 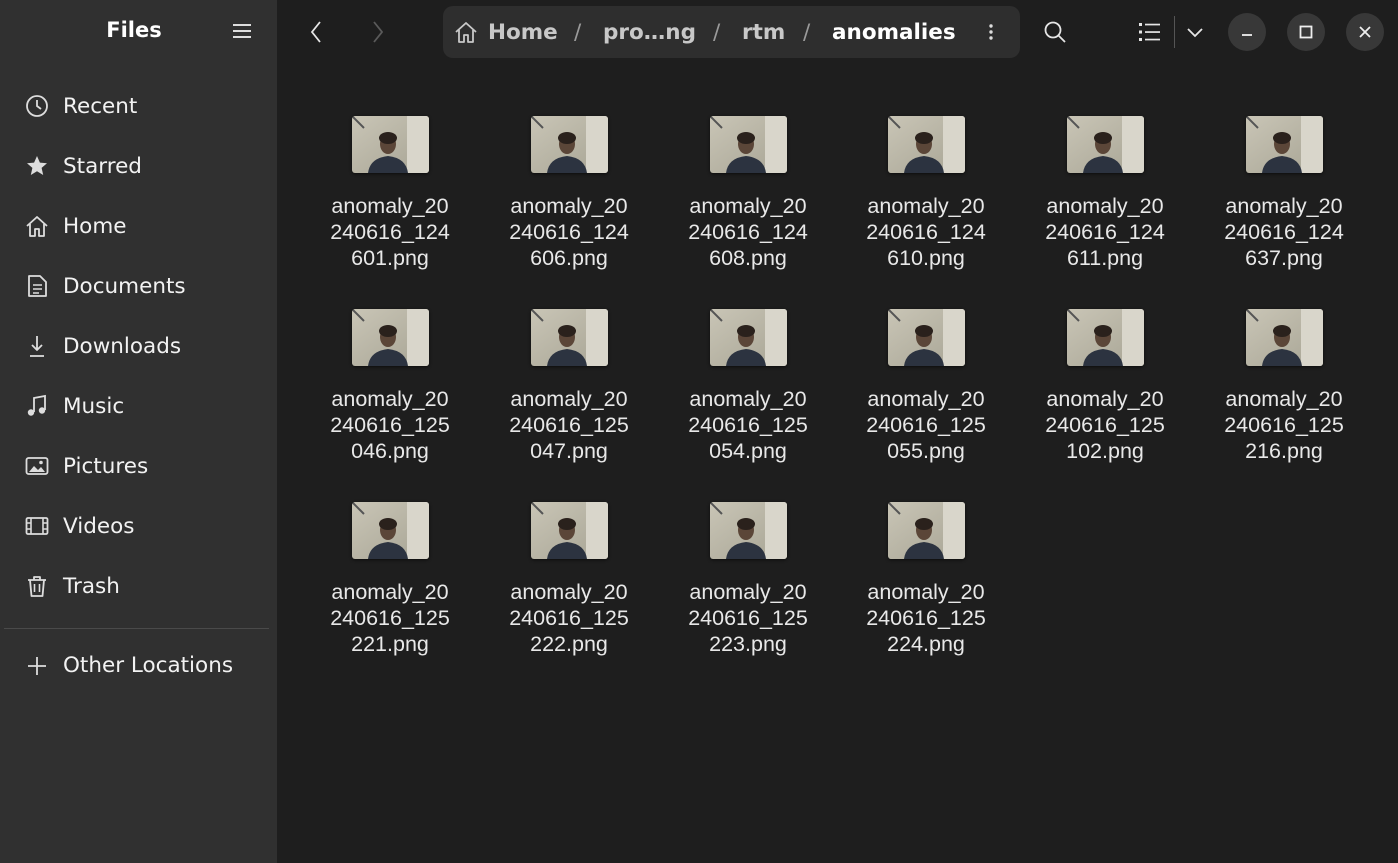 What do you see at coordinates (37, 106) in the screenshot?
I see `clock-icon` at bounding box center [37, 106].